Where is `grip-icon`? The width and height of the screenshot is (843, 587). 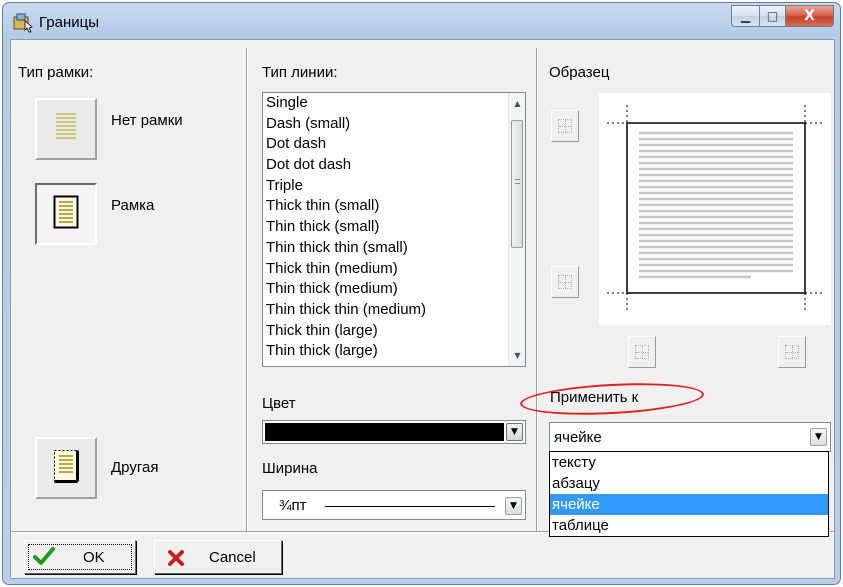
grip-icon is located at coordinates (517, 181).